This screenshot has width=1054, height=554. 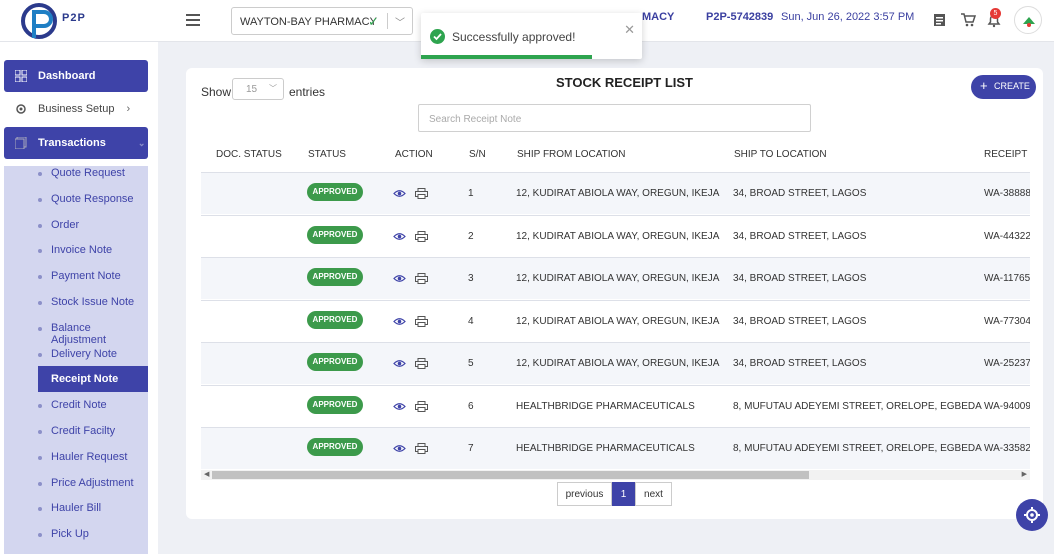 What do you see at coordinates (629, 30) in the screenshot?
I see `close-icon: ✕` at bounding box center [629, 30].